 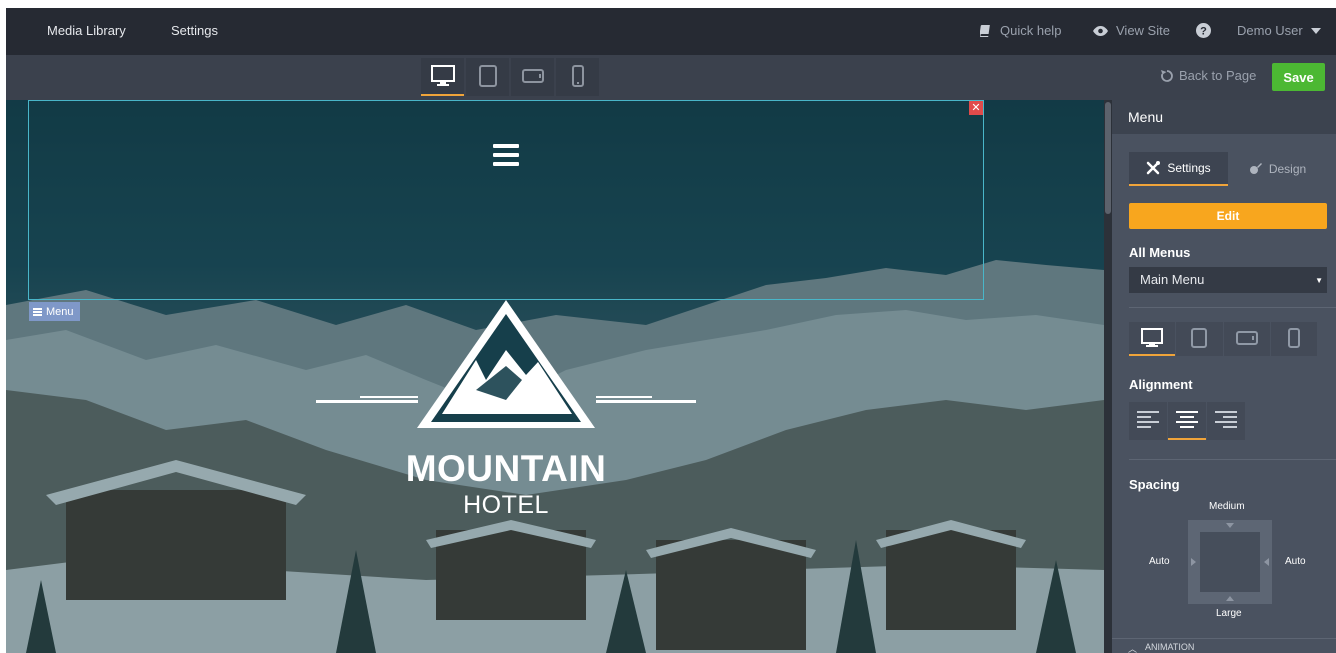 I want to click on view-site-link: View Site, so click(x=1131, y=30).